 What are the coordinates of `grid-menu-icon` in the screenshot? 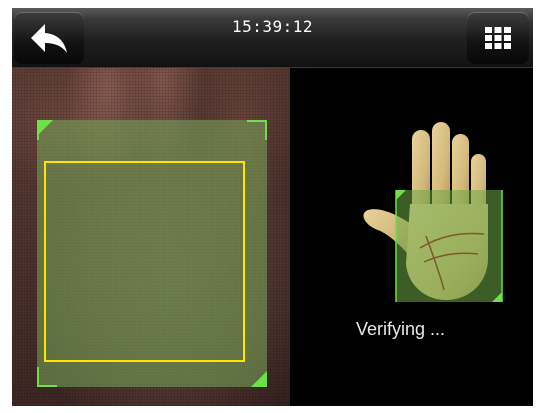 It's located at (498, 38).